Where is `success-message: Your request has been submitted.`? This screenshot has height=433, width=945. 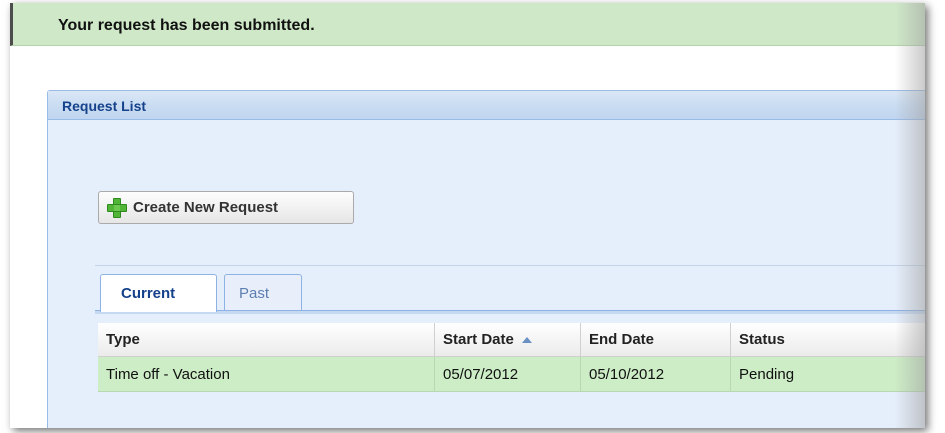
success-message: Your request has been submitted. is located at coordinates (186, 25).